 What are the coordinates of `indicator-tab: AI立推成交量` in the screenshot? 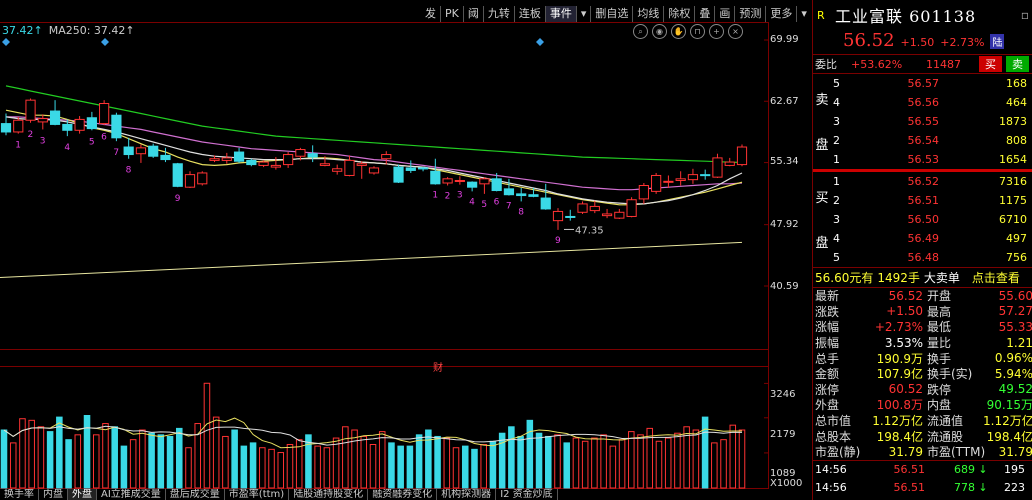 It's located at (131, 494).